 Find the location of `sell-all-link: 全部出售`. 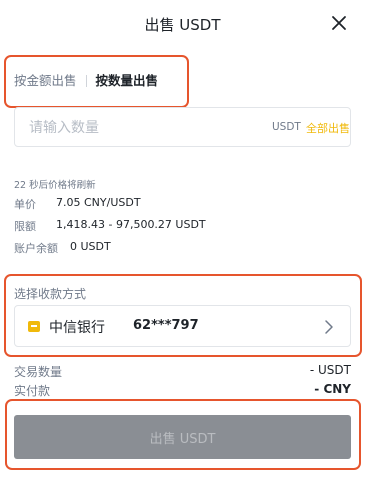

sell-all-link: 全部出售 is located at coordinates (328, 128).